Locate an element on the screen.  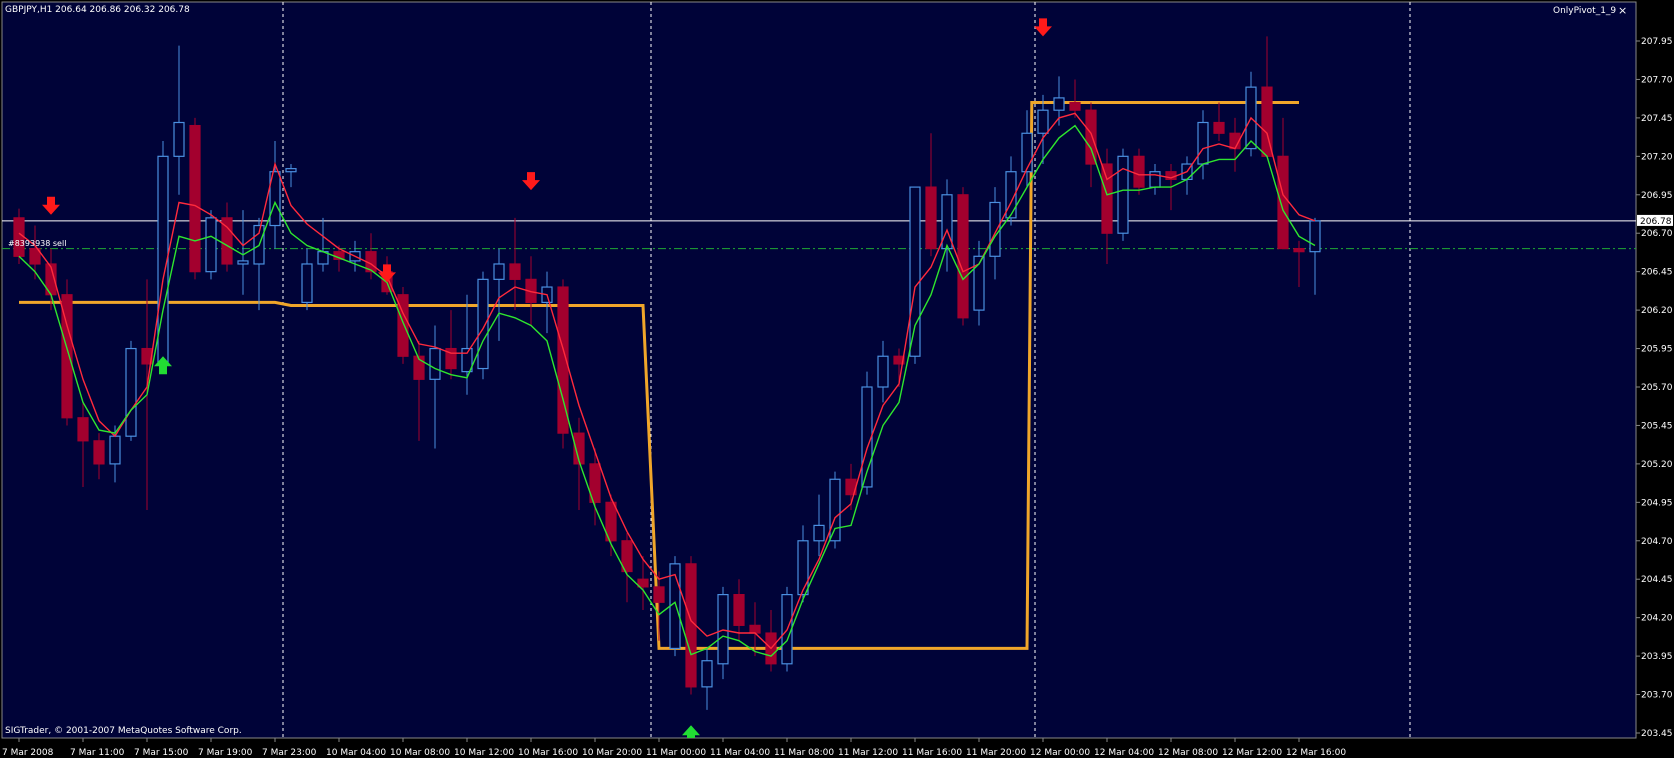
price-tick-label: 207.45 is located at coordinates (1657, 119).